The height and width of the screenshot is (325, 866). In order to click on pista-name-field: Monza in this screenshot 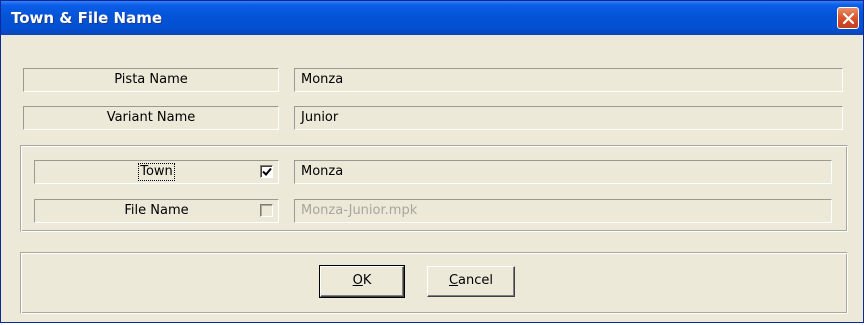, I will do `click(568, 80)`.